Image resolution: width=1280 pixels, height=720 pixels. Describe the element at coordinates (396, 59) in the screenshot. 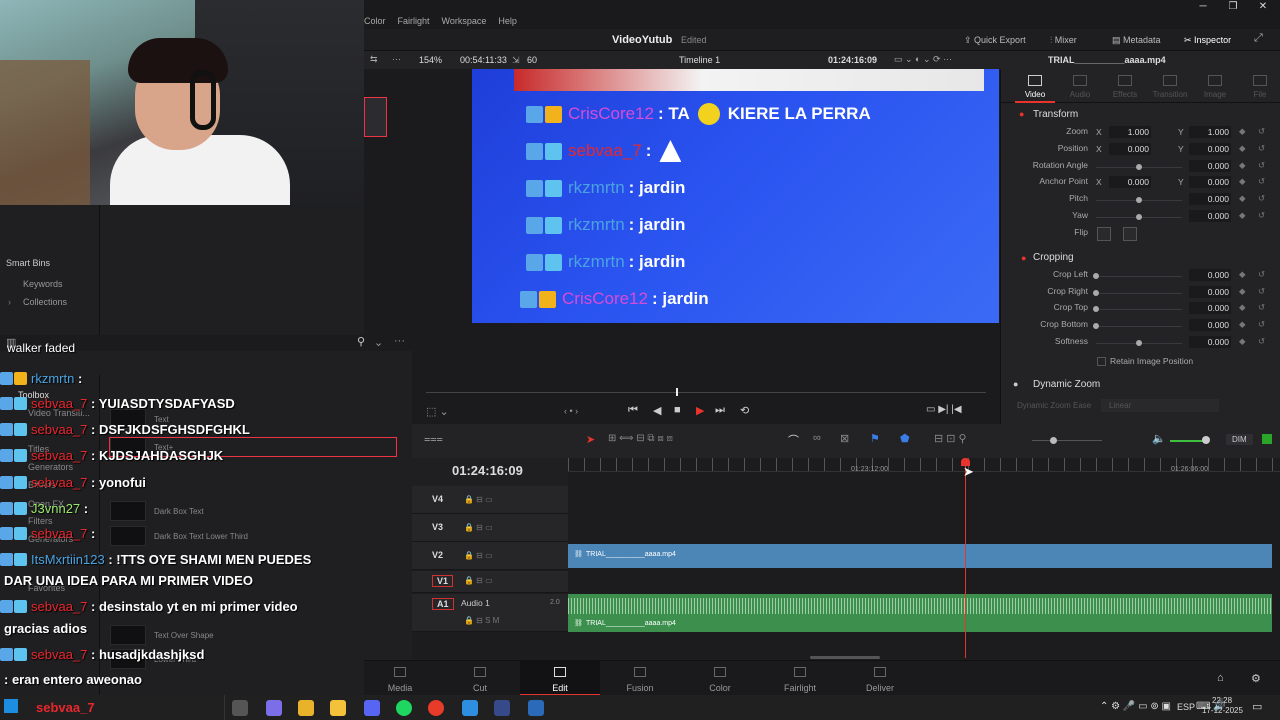

I see `more-options-icon: ···` at that location.